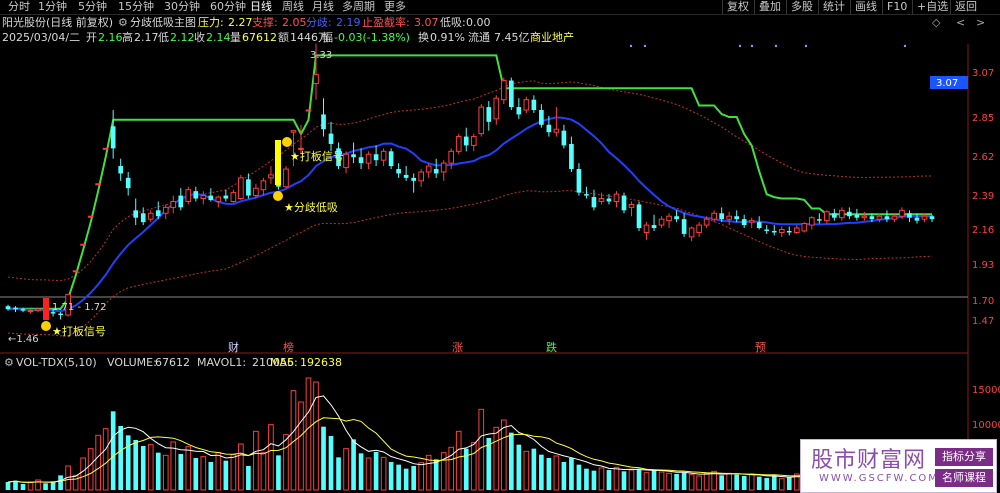  What do you see at coordinates (321, 362) in the screenshot?
I see `ma5-value: 192638` at bounding box center [321, 362].